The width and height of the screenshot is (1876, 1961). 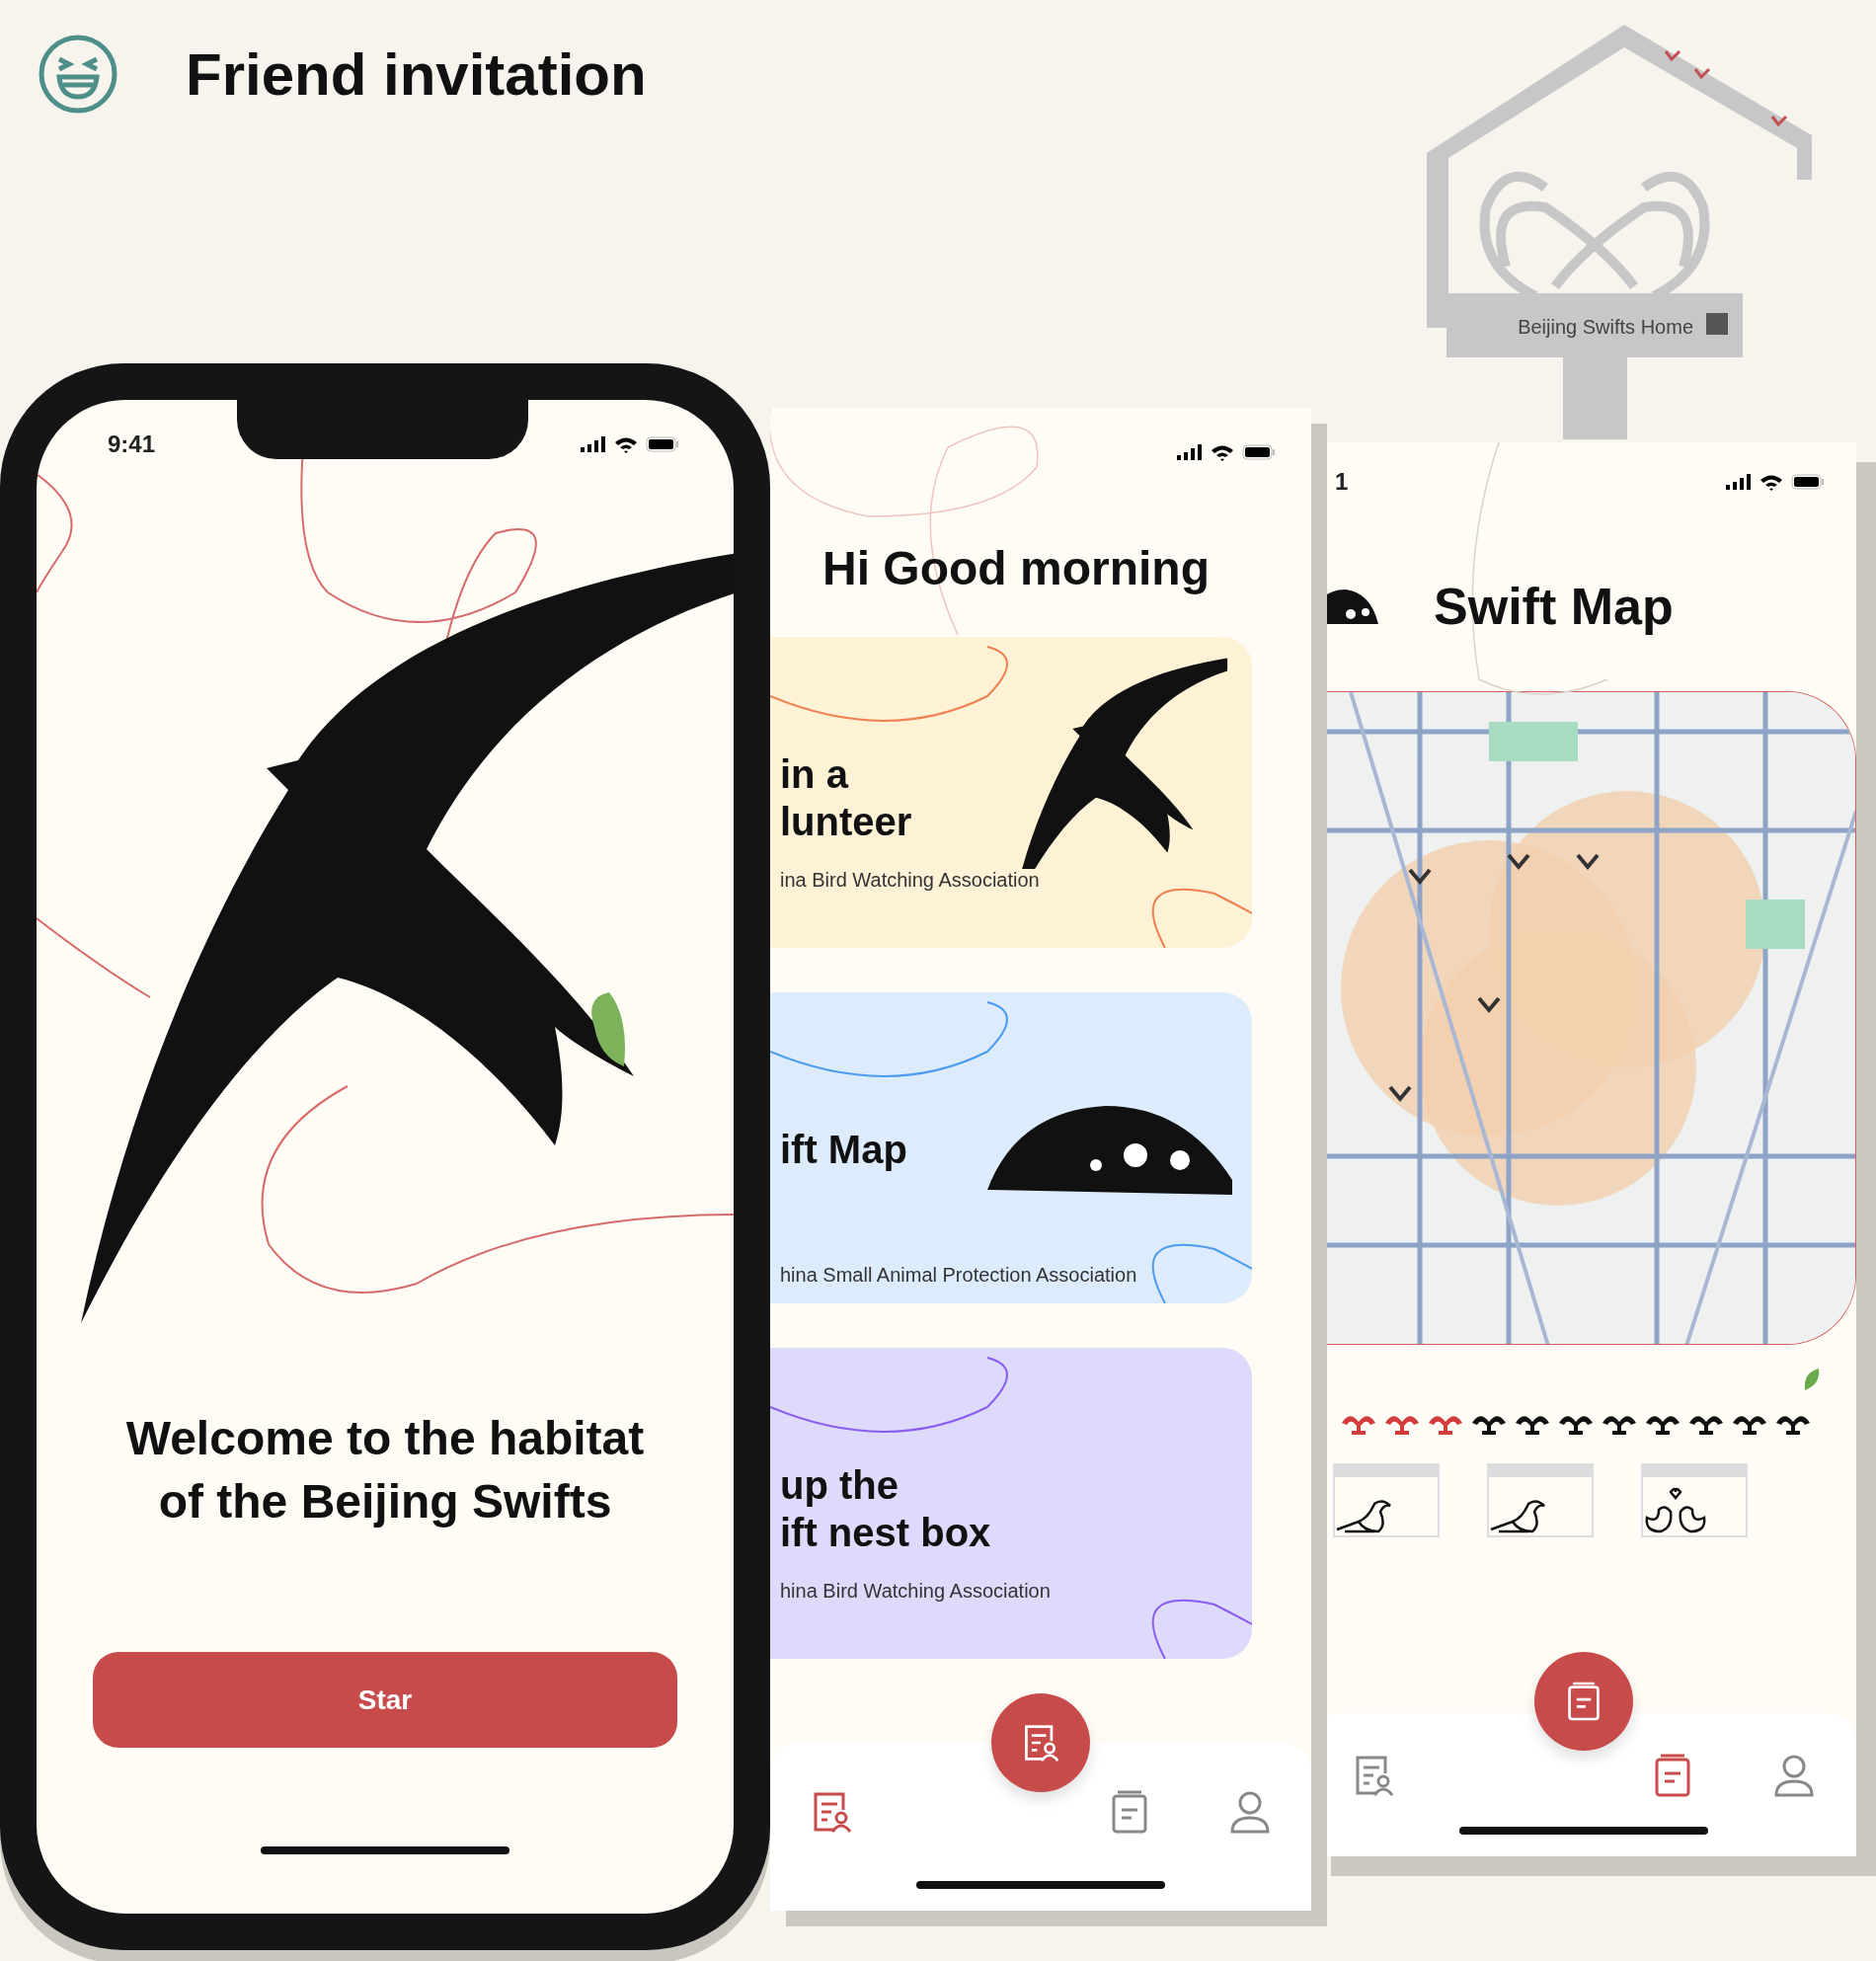 What do you see at coordinates (910, 880) in the screenshot?
I see `card-caption: ina Bird Watching Association` at bounding box center [910, 880].